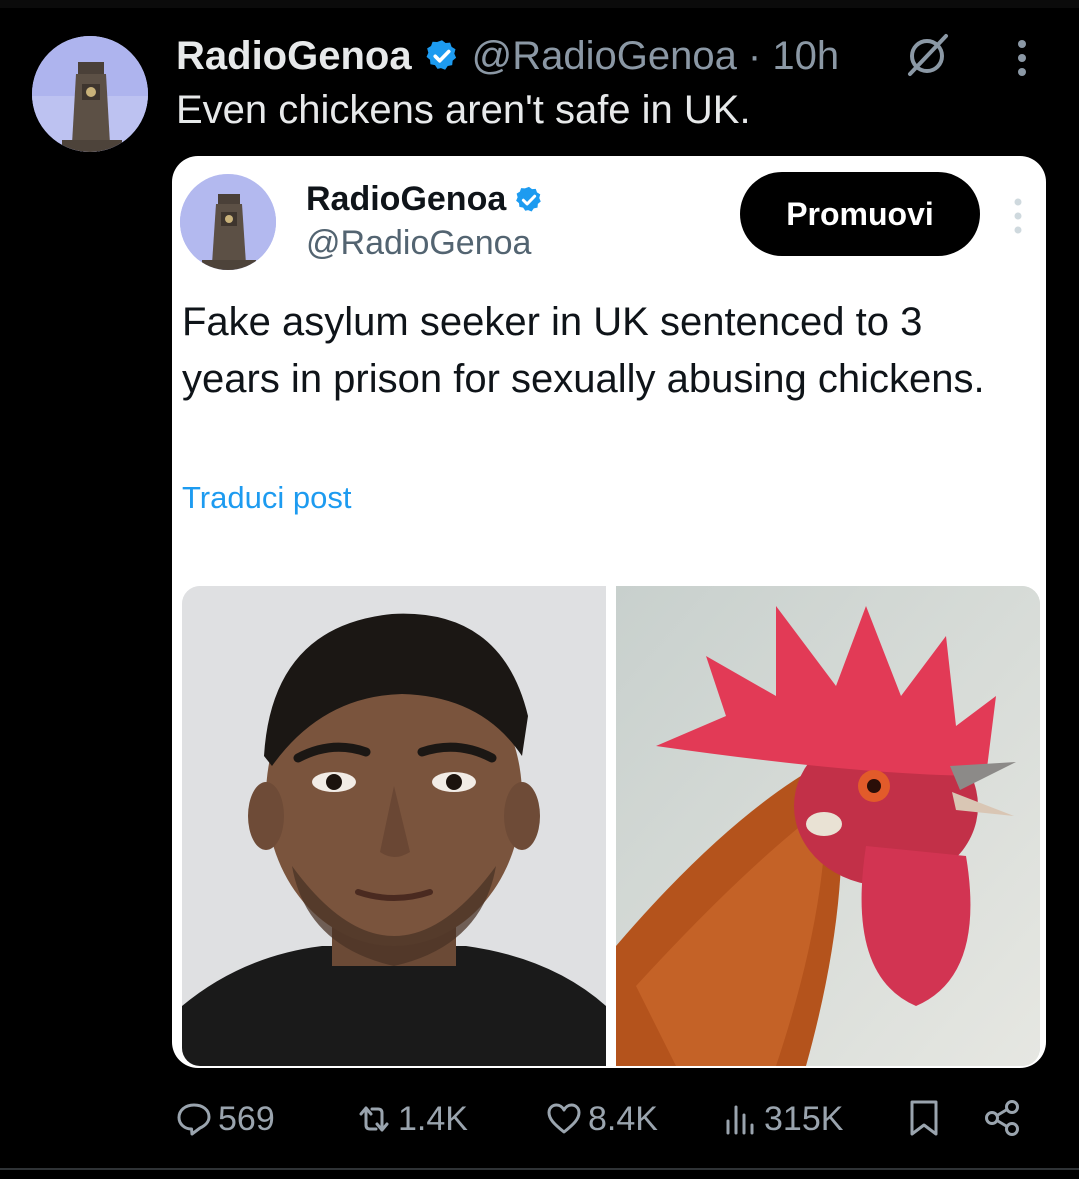 This screenshot has width=1079, height=1179. I want to click on quoted-author-handle: @RadioGenoa, so click(418, 243).